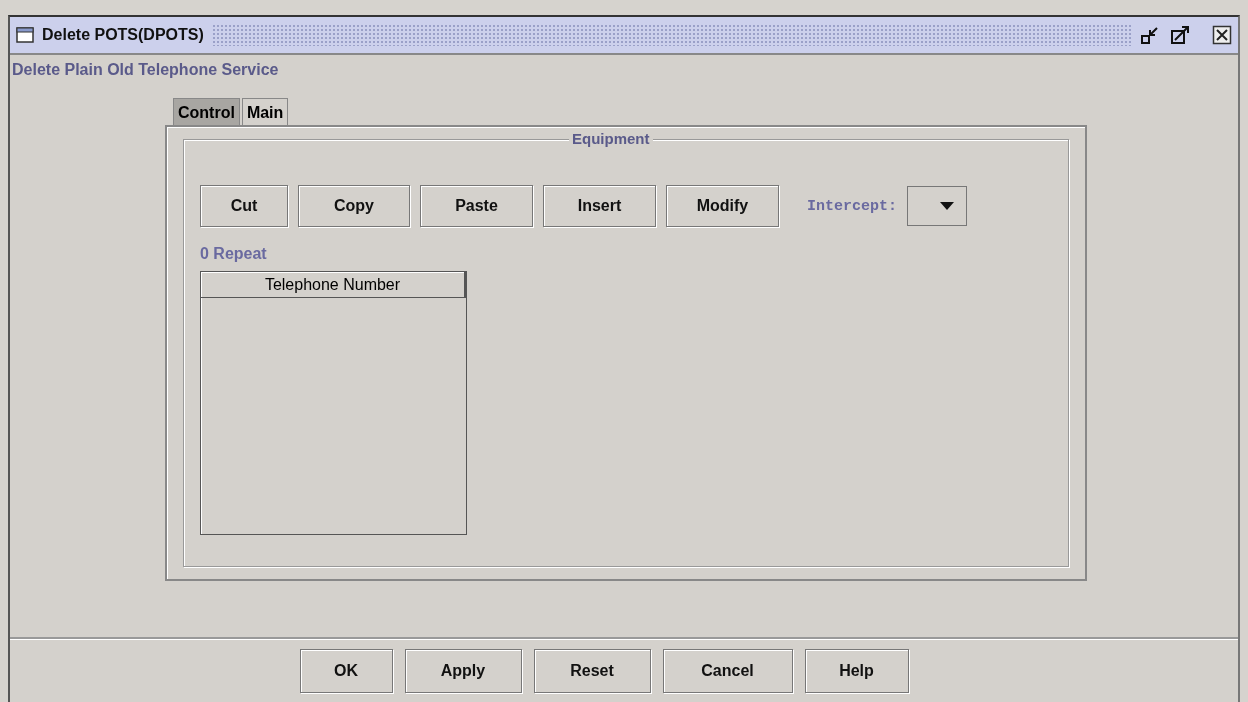  What do you see at coordinates (346, 671) in the screenshot?
I see `dialog-button: OK` at bounding box center [346, 671].